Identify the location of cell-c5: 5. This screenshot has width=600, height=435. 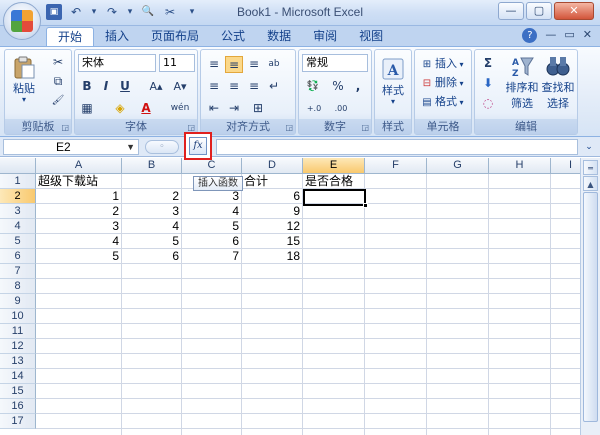
(151, 241).